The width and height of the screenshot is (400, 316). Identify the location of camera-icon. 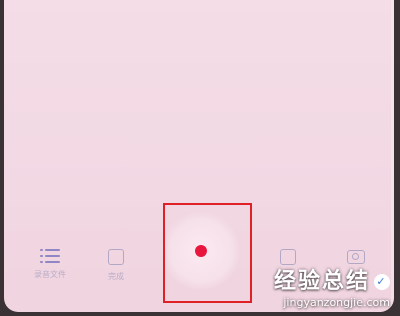
(356, 257).